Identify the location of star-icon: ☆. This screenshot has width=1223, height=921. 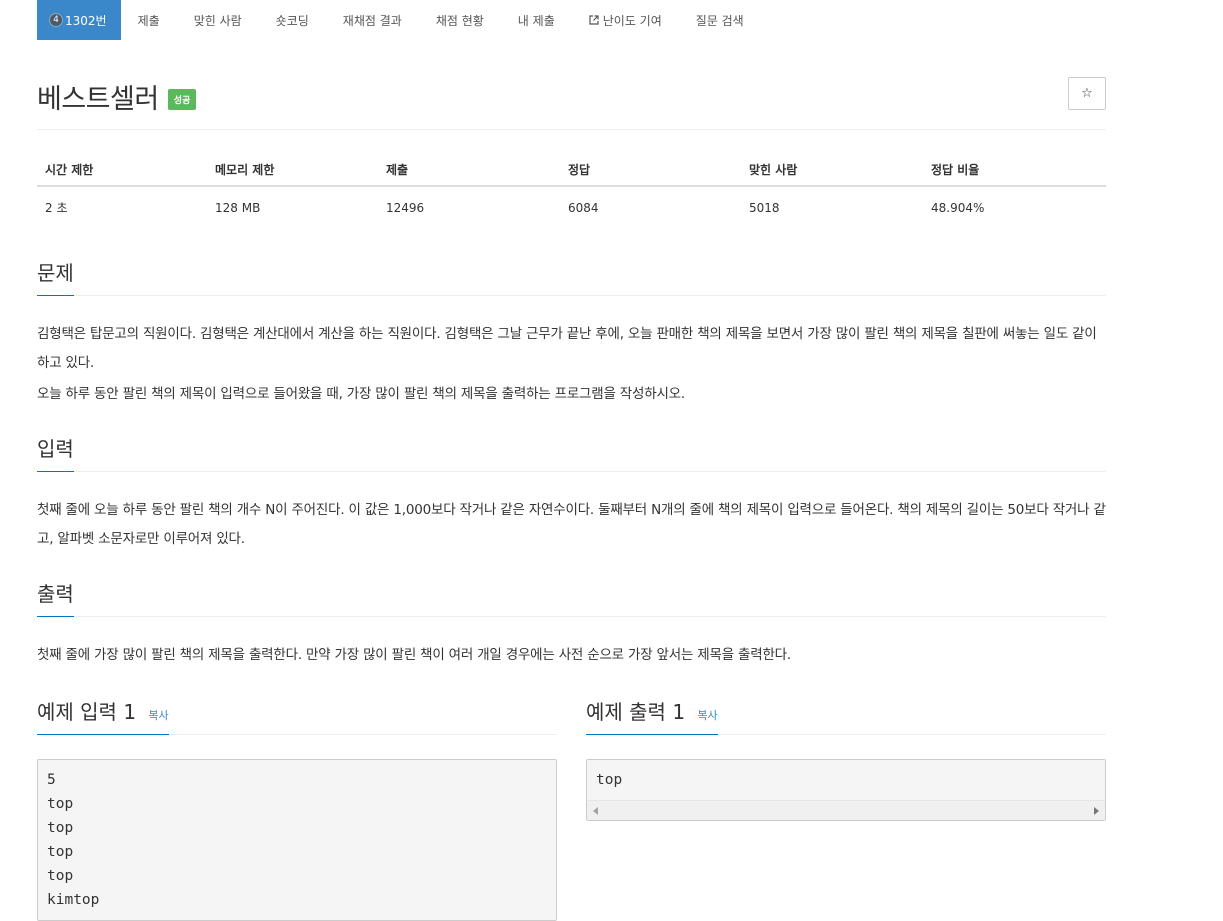
(1087, 93).